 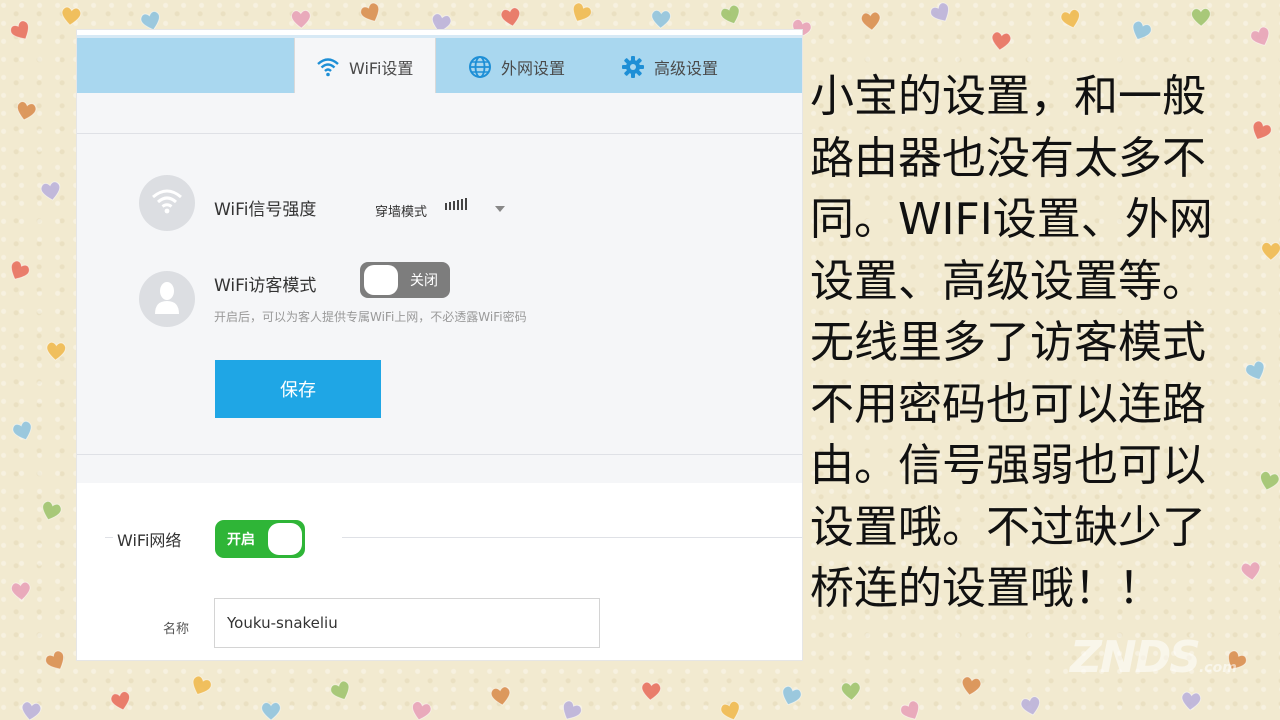 I want to click on save-button: 保存, so click(x=298, y=389).